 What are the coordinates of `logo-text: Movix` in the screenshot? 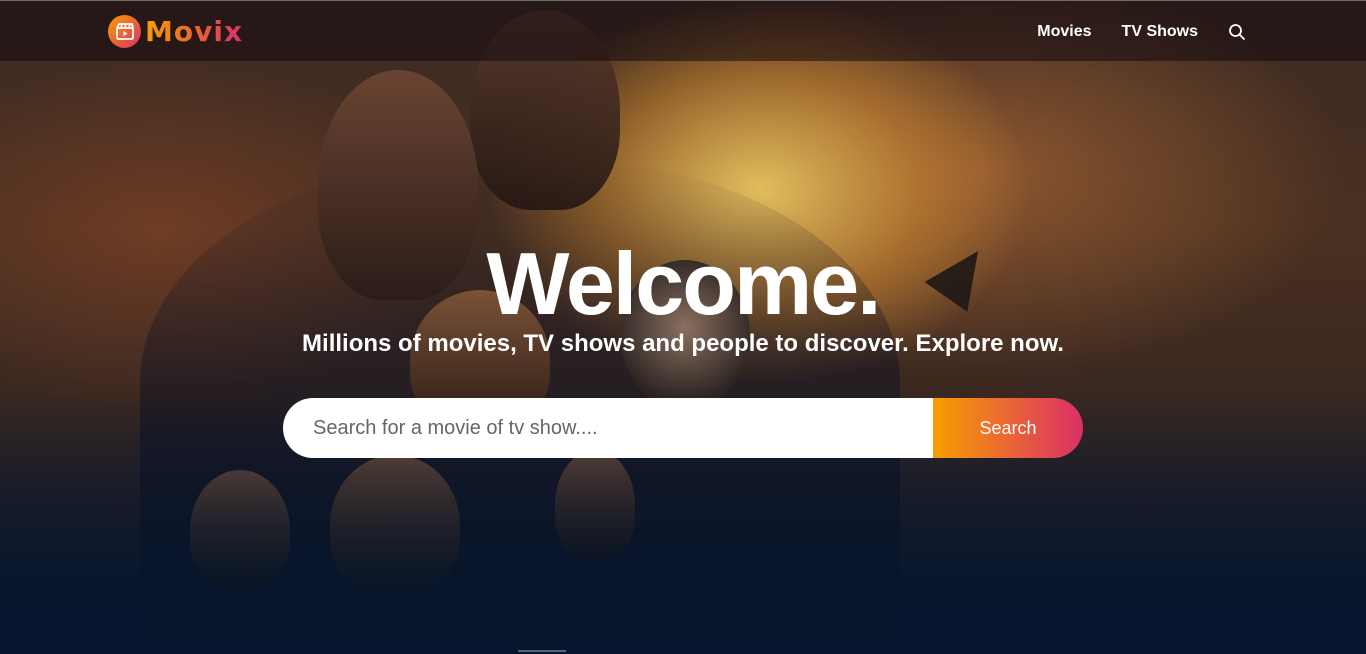 It's located at (194, 31).